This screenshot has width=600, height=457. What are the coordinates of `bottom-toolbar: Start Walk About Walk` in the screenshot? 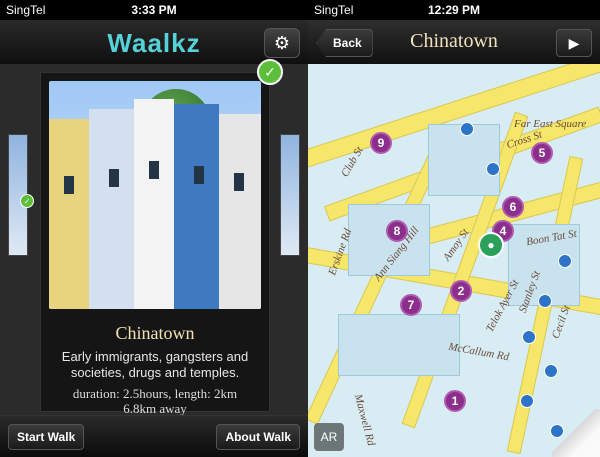 It's located at (154, 436).